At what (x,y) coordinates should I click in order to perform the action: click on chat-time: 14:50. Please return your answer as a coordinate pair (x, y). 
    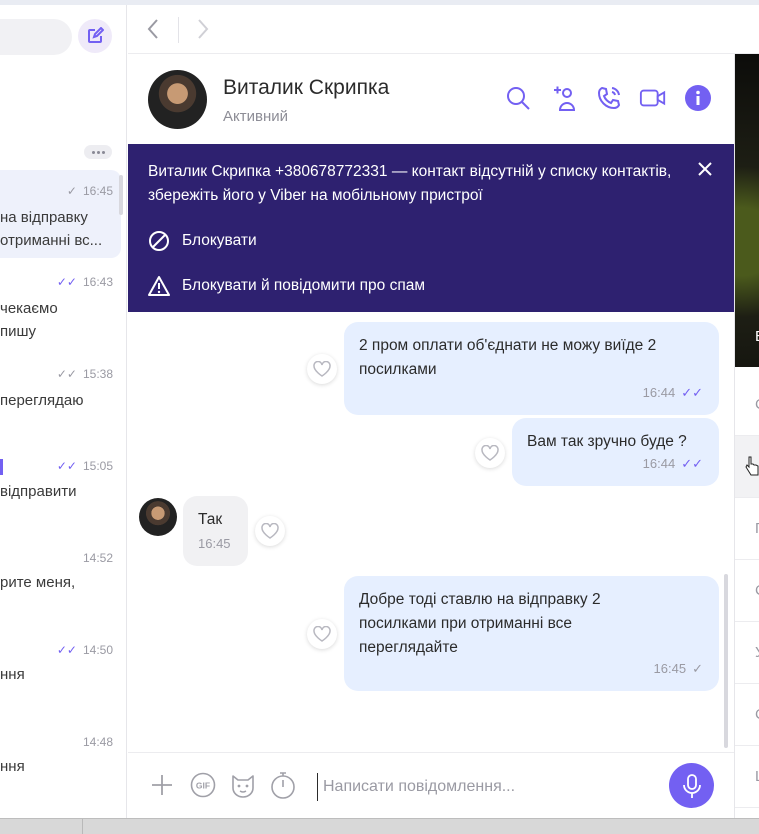
    Looking at the image, I should click on (97, 650).